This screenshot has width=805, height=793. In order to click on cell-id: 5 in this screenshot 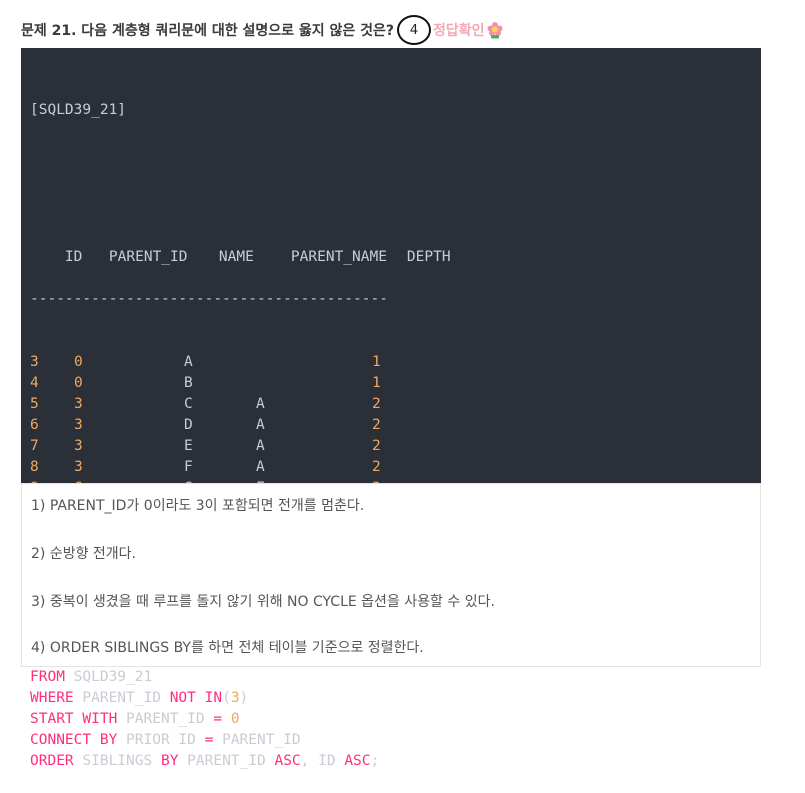, I will do `click(34, 404)`.